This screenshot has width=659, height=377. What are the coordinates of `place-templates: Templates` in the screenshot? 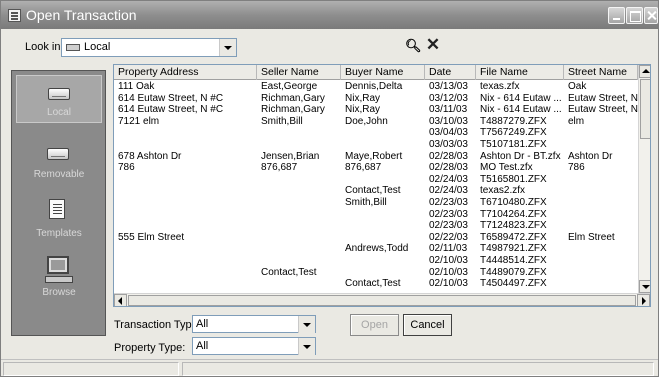 It's located at (59, 219).